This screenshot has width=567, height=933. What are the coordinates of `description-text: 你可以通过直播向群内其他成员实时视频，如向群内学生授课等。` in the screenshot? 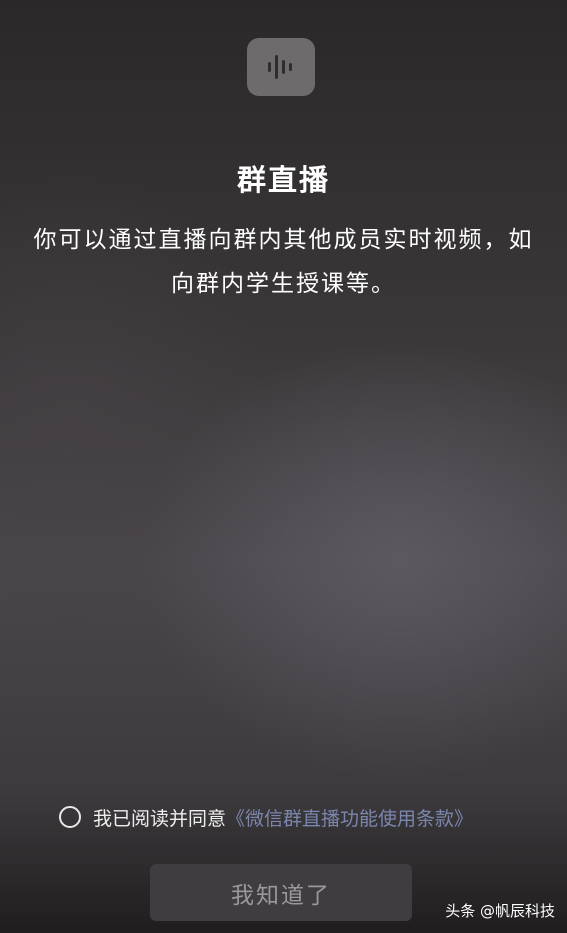 It's located at (283, 262).